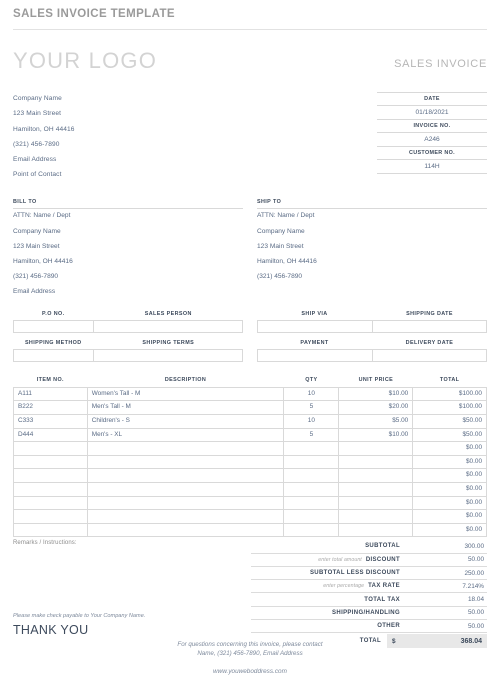 The width and height of the screenshot is (500, 683). I want to click on cell-description: Men's Tall - M, so click(185, 407).